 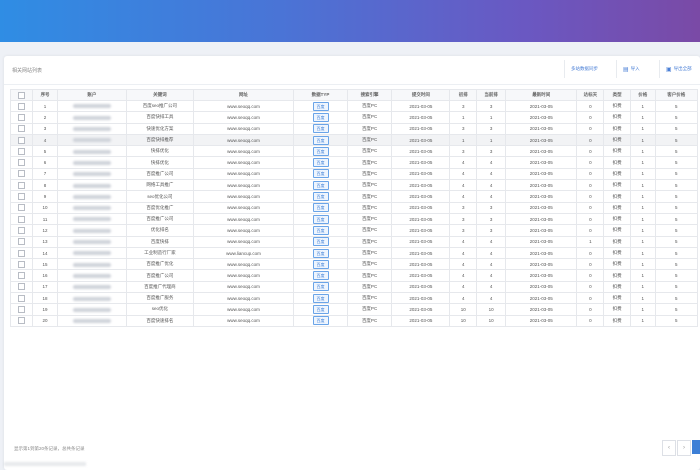 I want to click on keyword-cell: 百度快排, so click(x=159, y=241).